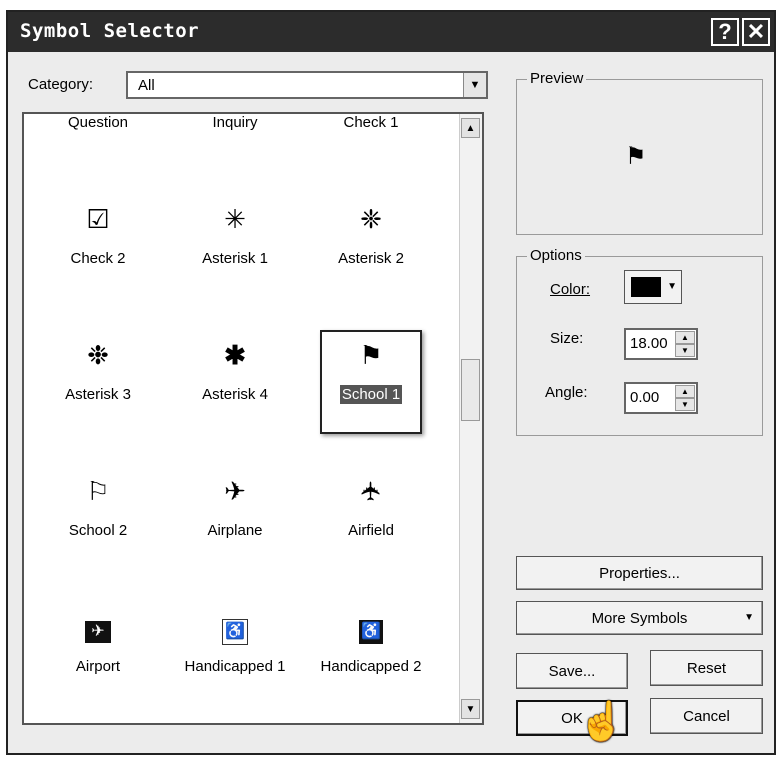 This screenshot has width=778, height=761. Describe the element at coordinates (371, 666) in the screenshot. I see `symbol-label: Handicapped 2` at that location.